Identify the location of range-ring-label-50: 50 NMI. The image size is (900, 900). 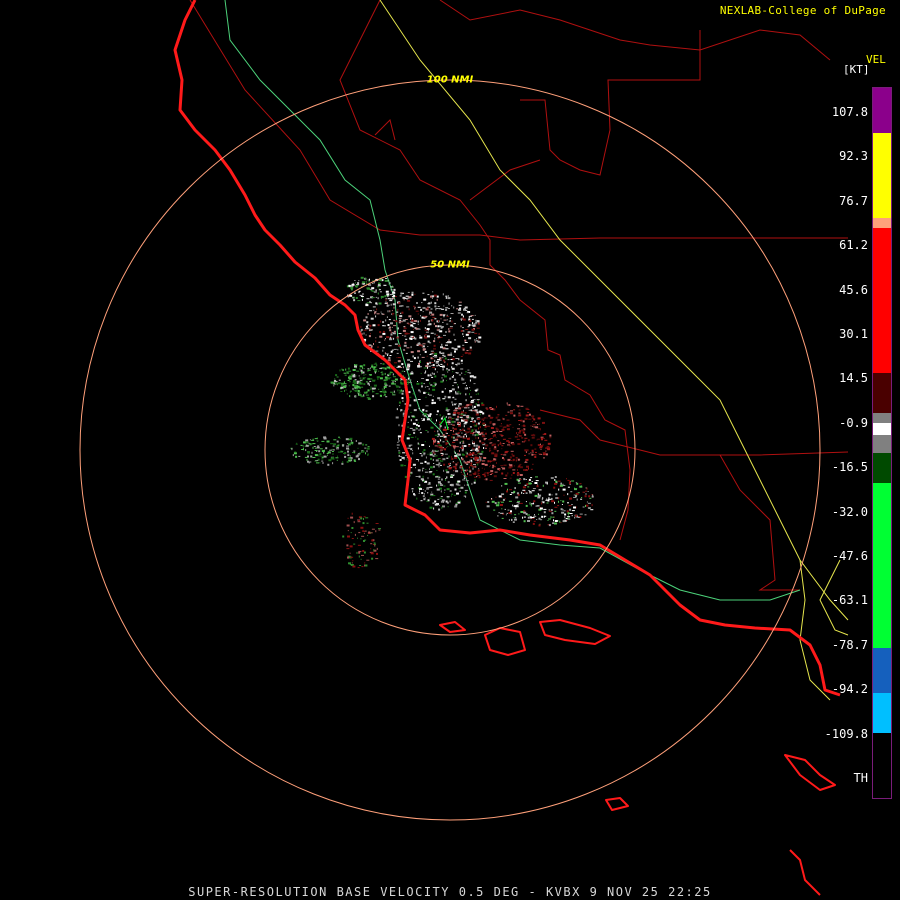
(450, 265).